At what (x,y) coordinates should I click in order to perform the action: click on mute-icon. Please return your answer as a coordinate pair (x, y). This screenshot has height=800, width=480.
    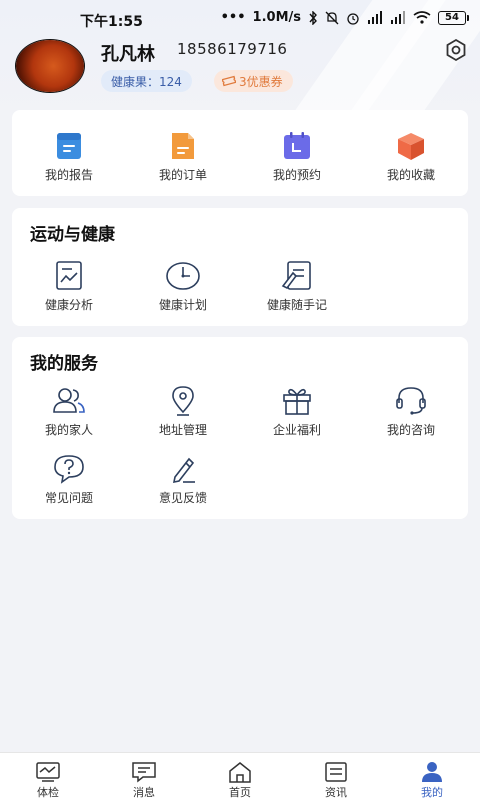
    Looking at the image, I should click on (332, 17).